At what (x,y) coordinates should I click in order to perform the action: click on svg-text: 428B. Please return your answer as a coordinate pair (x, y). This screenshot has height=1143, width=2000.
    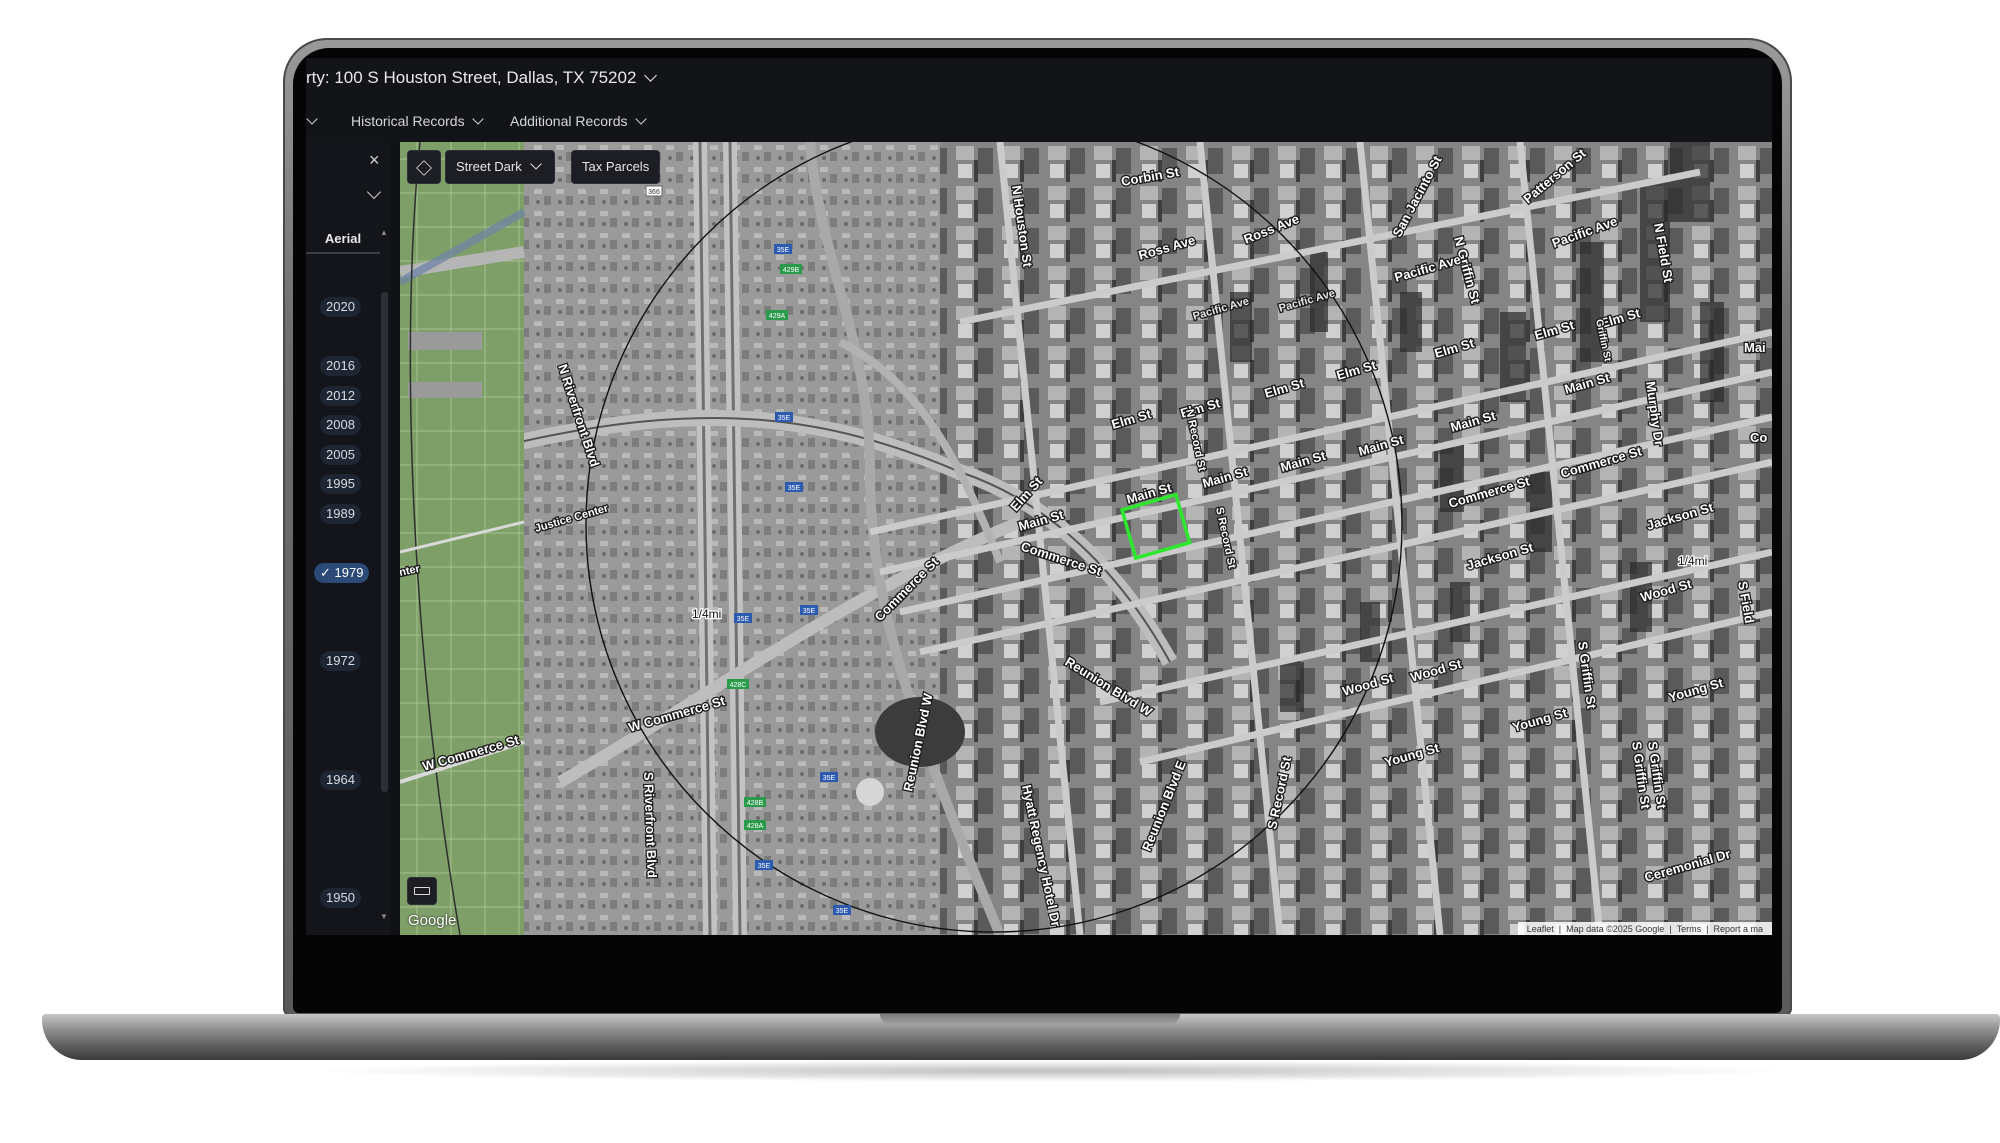
    Looking at the image, I should click on (755, 803).